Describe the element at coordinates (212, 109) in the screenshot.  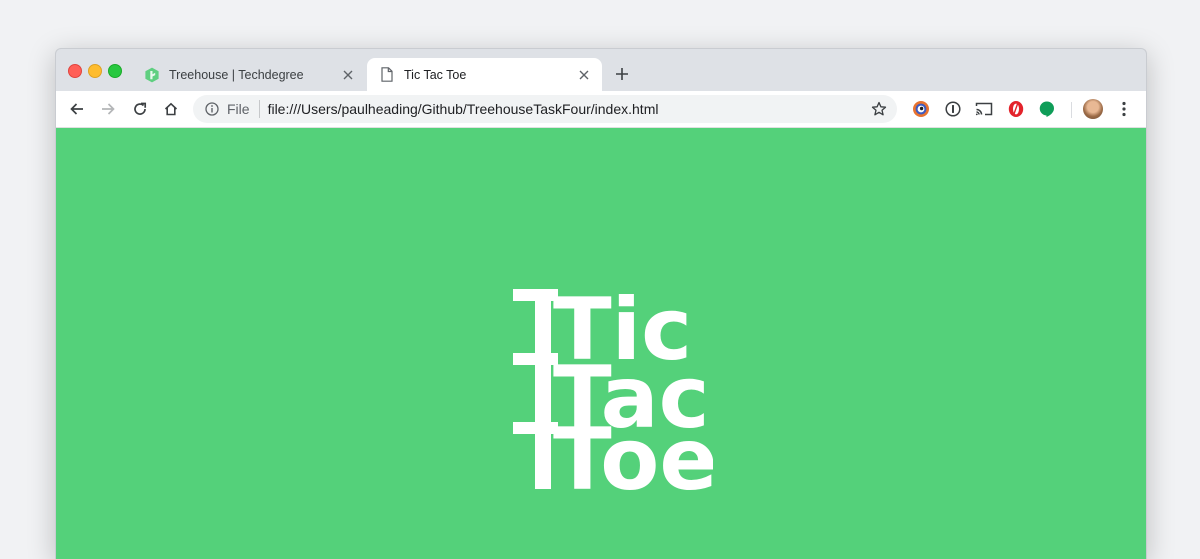
I see `info-icon` at that location.